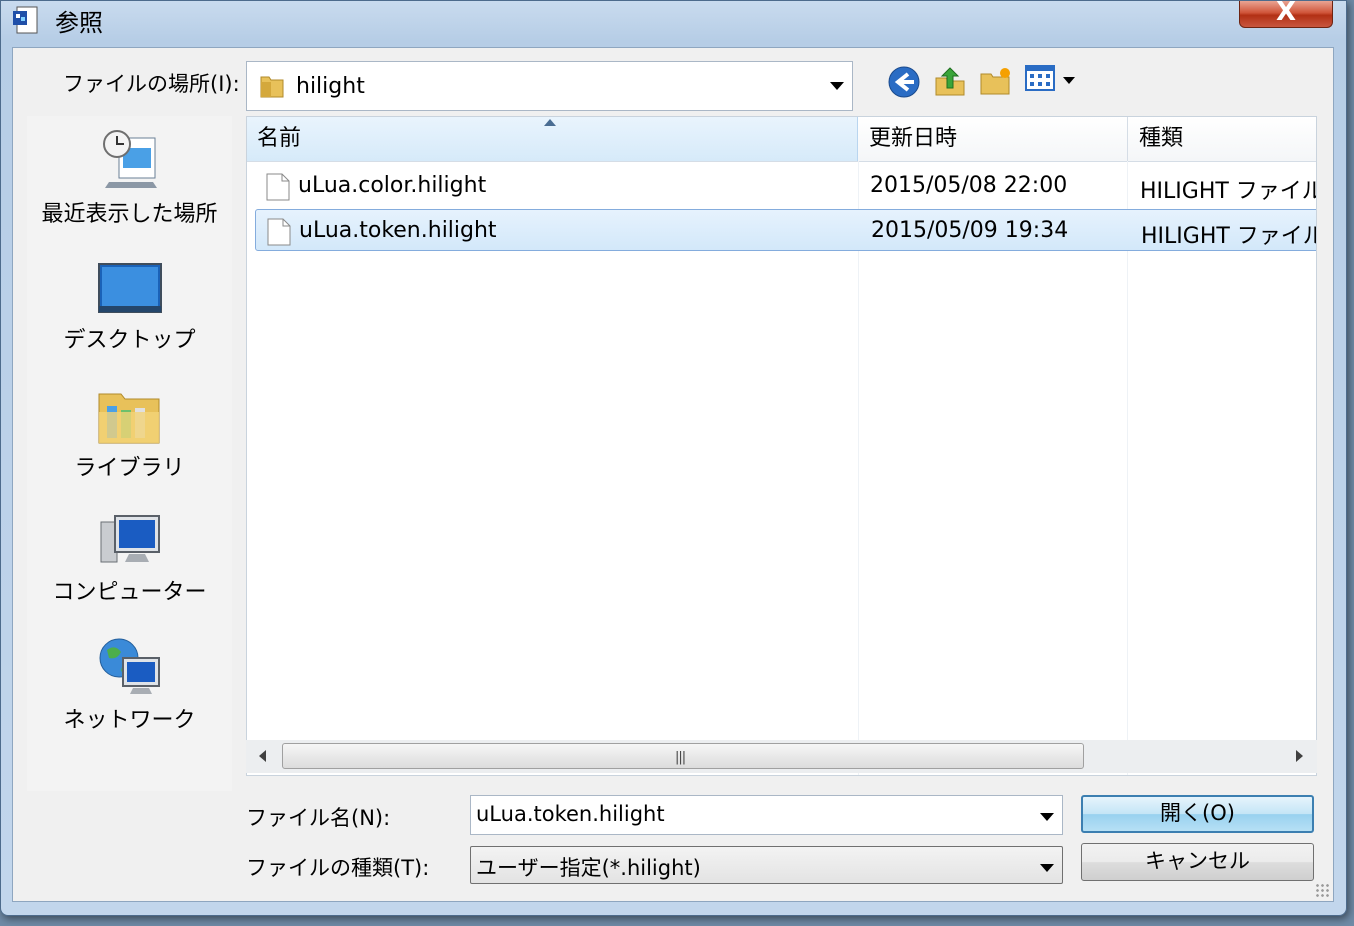  I want to click on scroll-thumb: |||, so click(683, 756).